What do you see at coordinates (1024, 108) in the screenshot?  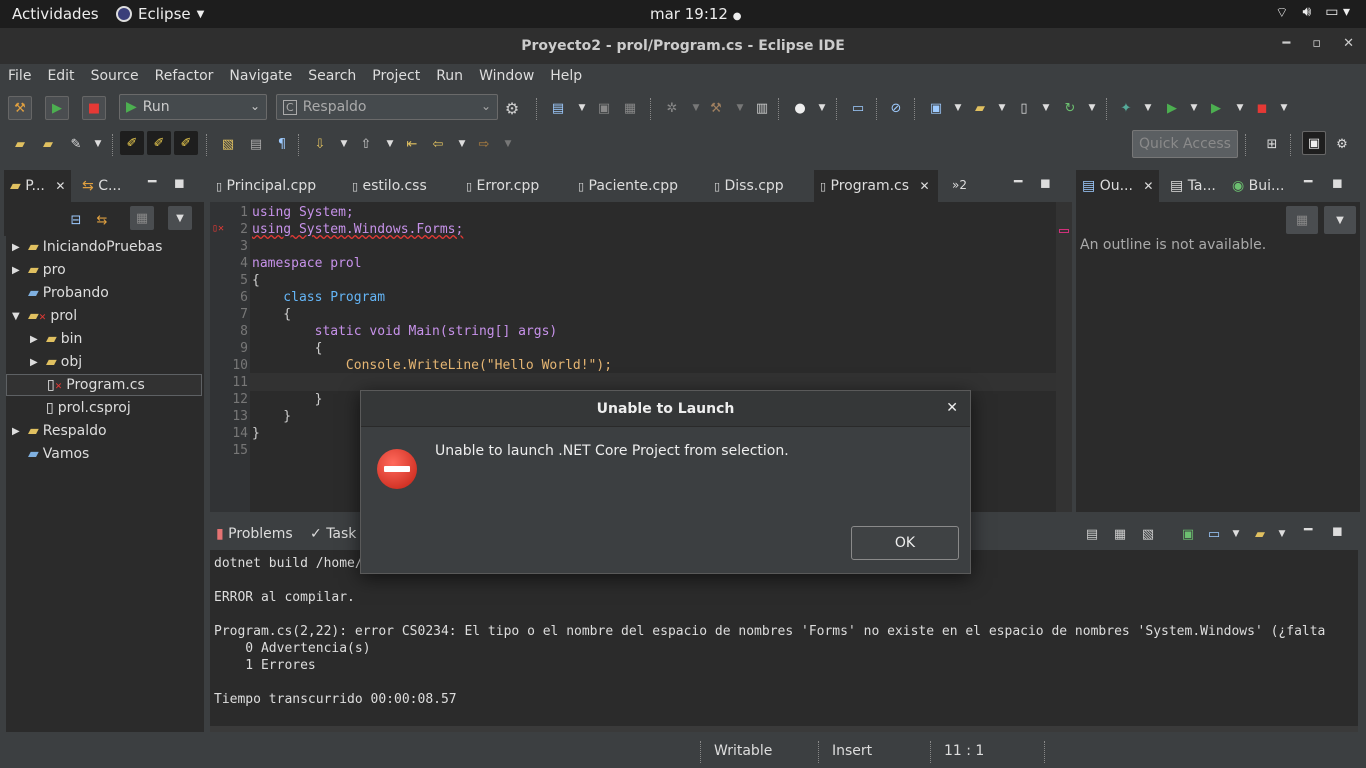 I see `new-file-icon: ▯` at bounding box center [1024, 108].